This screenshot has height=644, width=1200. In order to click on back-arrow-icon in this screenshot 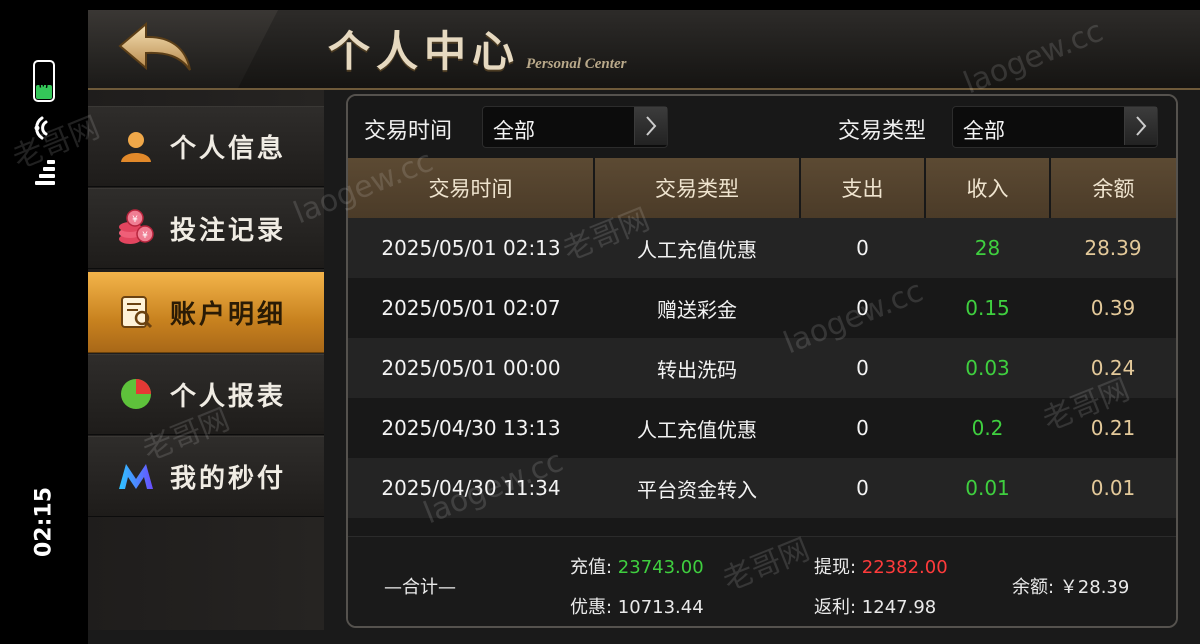, I will do `click(156, 48)`.